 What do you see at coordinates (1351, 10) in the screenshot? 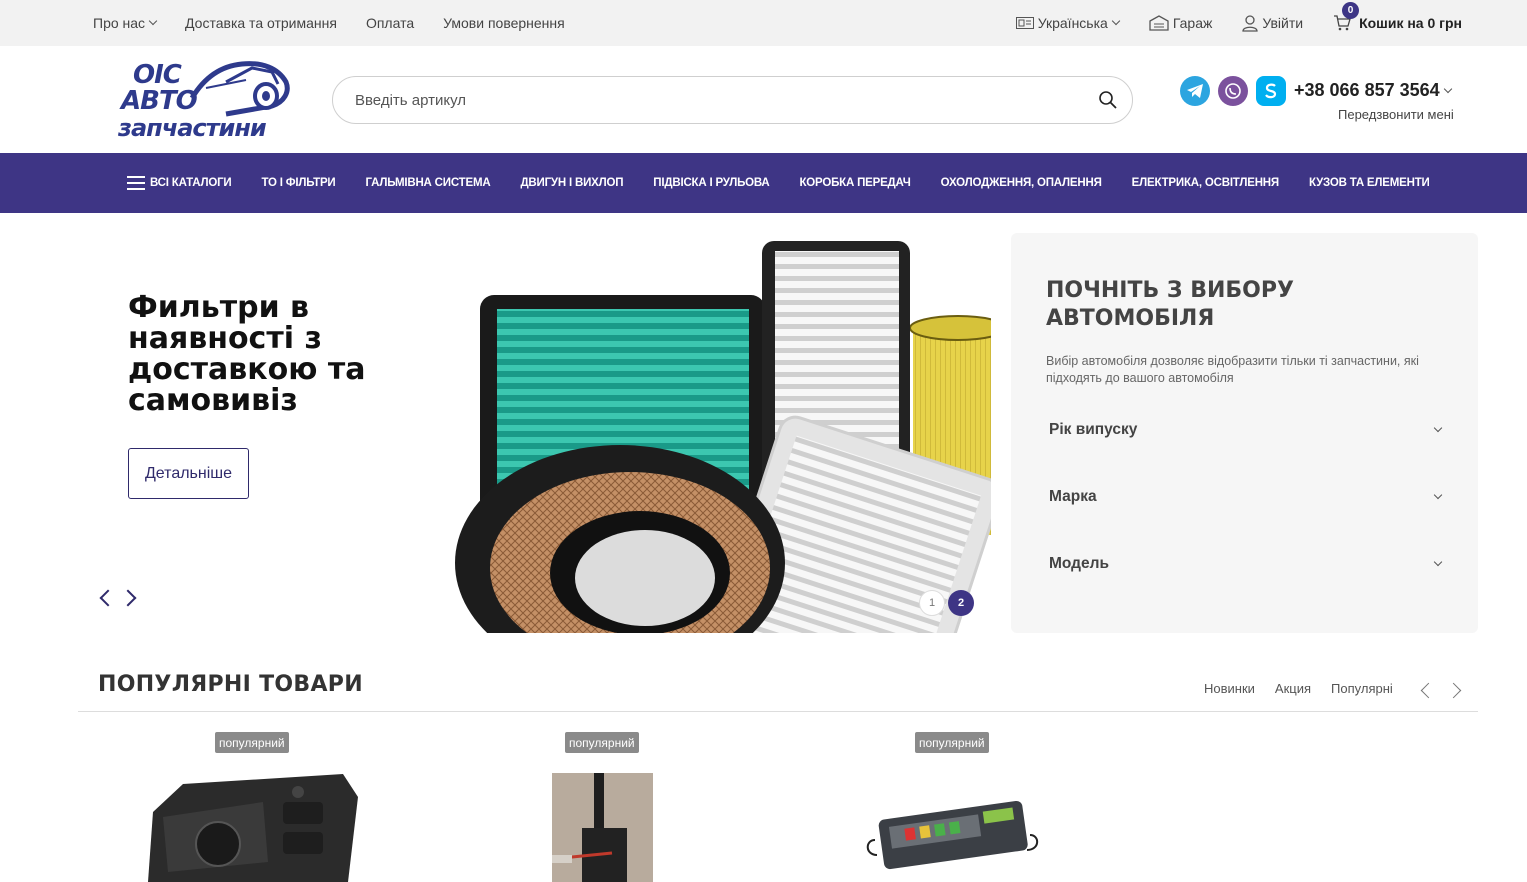
I see `cart-count-badge: 0` at bounding box center [1351, 10].